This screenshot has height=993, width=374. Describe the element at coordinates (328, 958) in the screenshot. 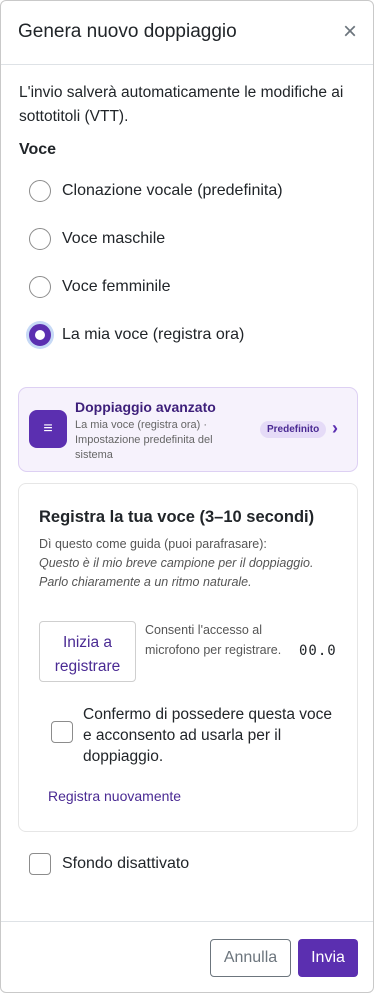

I see `submit-button: Invia` at that location.